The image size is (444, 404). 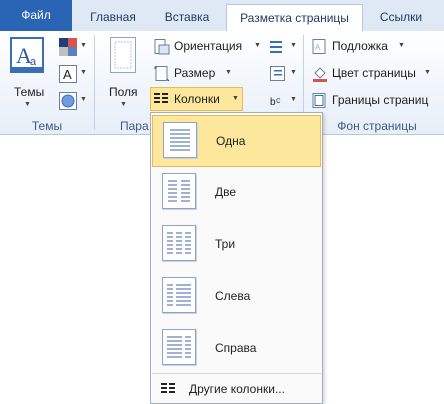 What do you see at coordinates (179, 243) in the screenshot?
I see `columns-three-icon` at bounding box center [179, 243].